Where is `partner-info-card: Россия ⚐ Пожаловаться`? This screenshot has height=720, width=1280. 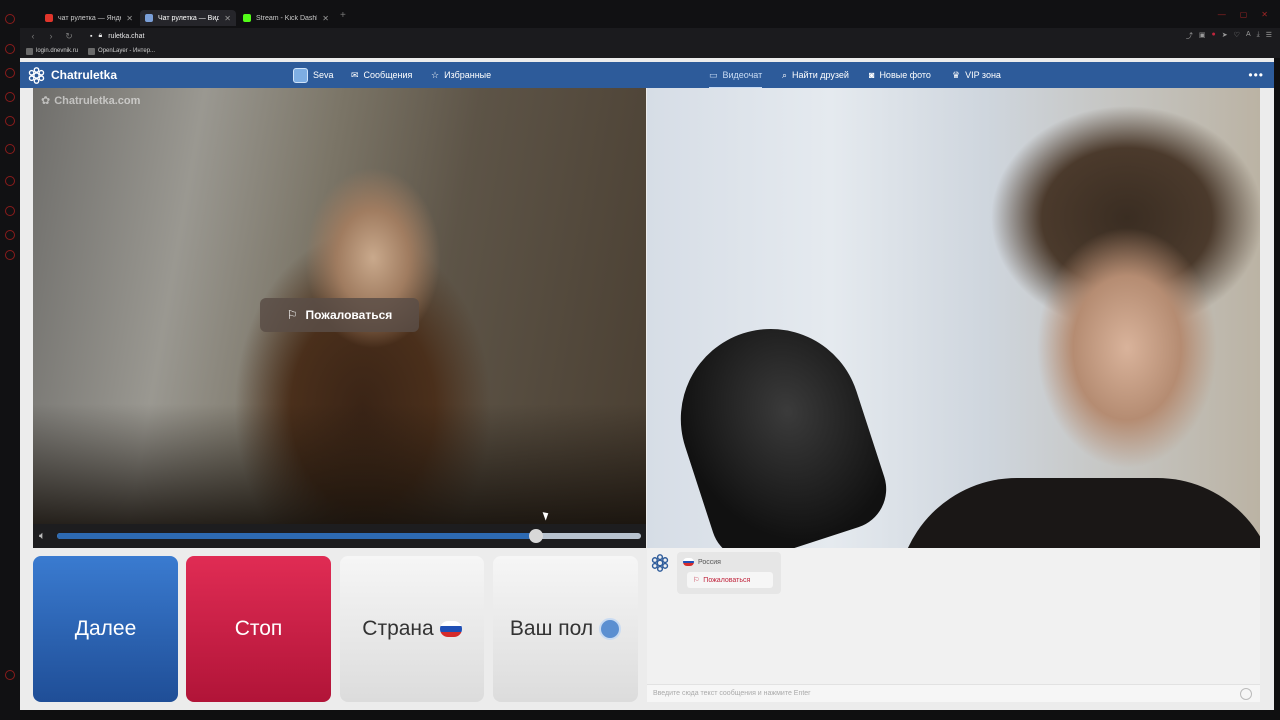
partner-info-card: Россия ⚐ Пожаловаться is located at coordinates (729, 573).